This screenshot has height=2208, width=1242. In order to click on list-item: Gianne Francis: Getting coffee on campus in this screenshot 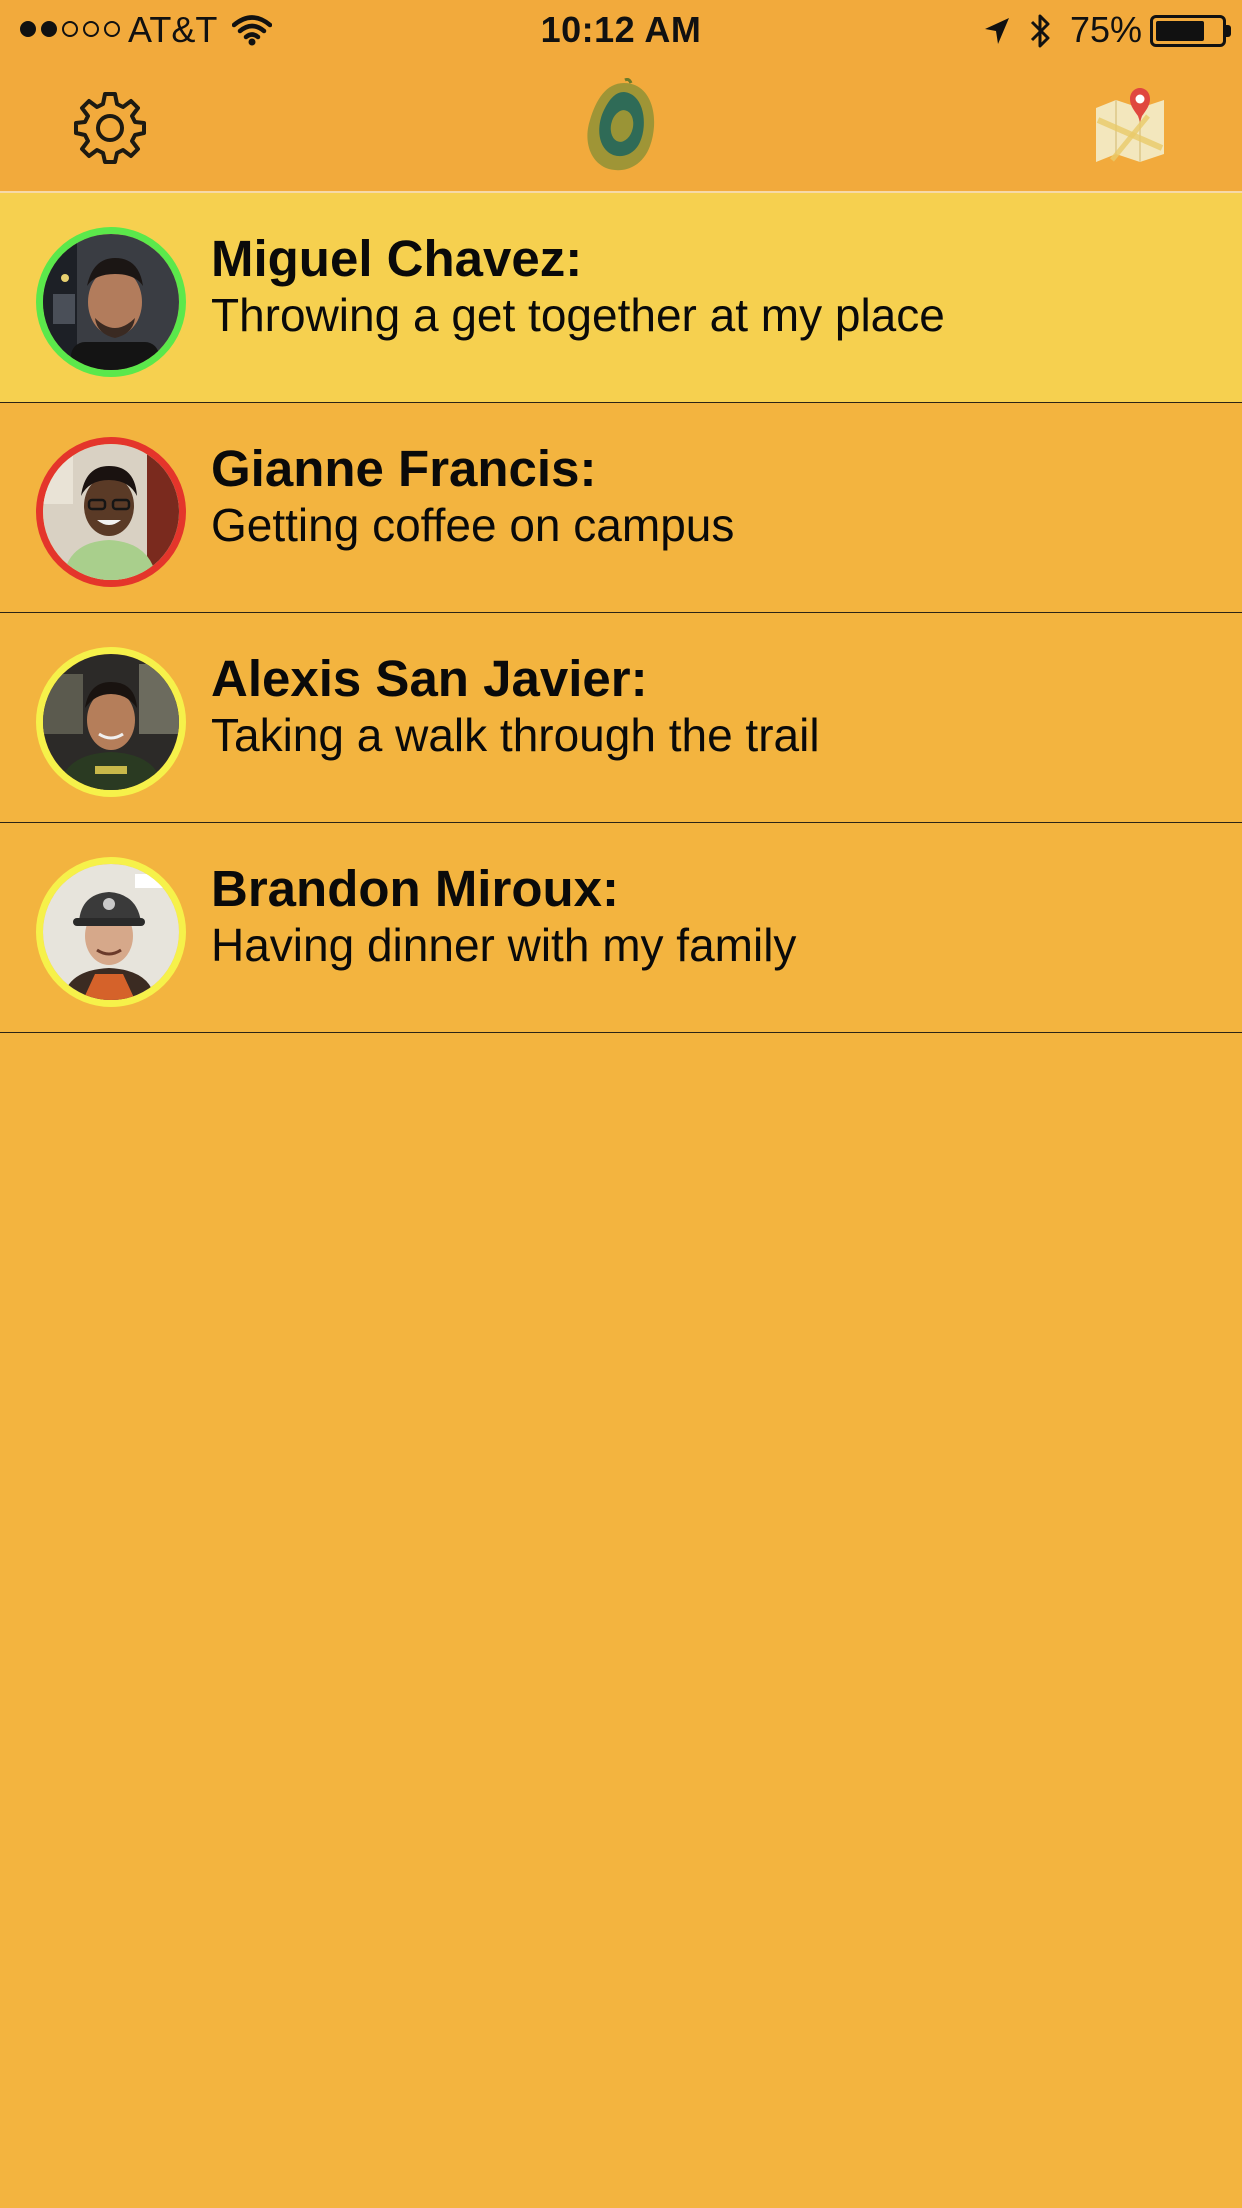, I will do `click(621, 508)`.